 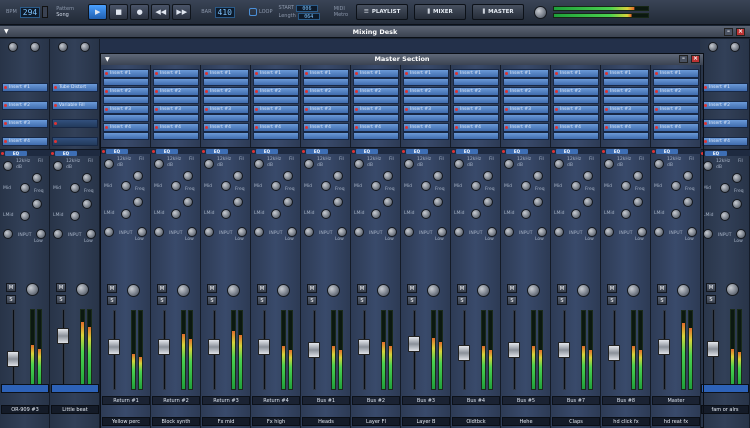 What do you see at coordinates (224, 12) in the screenshot?
I see `bar-display: 410` at bounding box center [224, 12].